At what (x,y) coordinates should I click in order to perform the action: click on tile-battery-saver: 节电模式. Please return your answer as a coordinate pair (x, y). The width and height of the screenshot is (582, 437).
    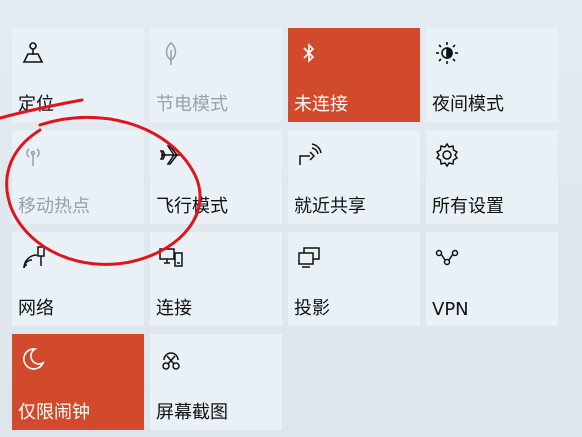
    Looking at the image, I should click on (216, 75).